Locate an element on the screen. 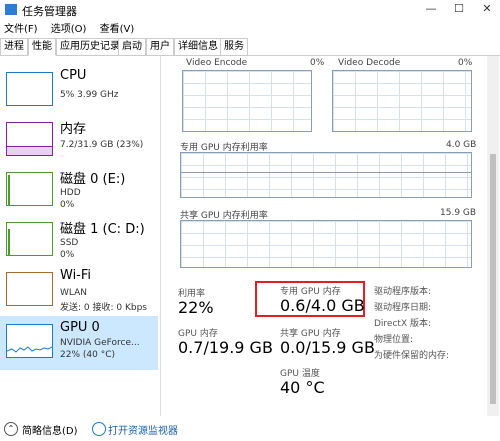 The image size is (500, 441). hardware-reserved-memory-label: 为硬件保留的内存: is located at coordinates (412, 356).